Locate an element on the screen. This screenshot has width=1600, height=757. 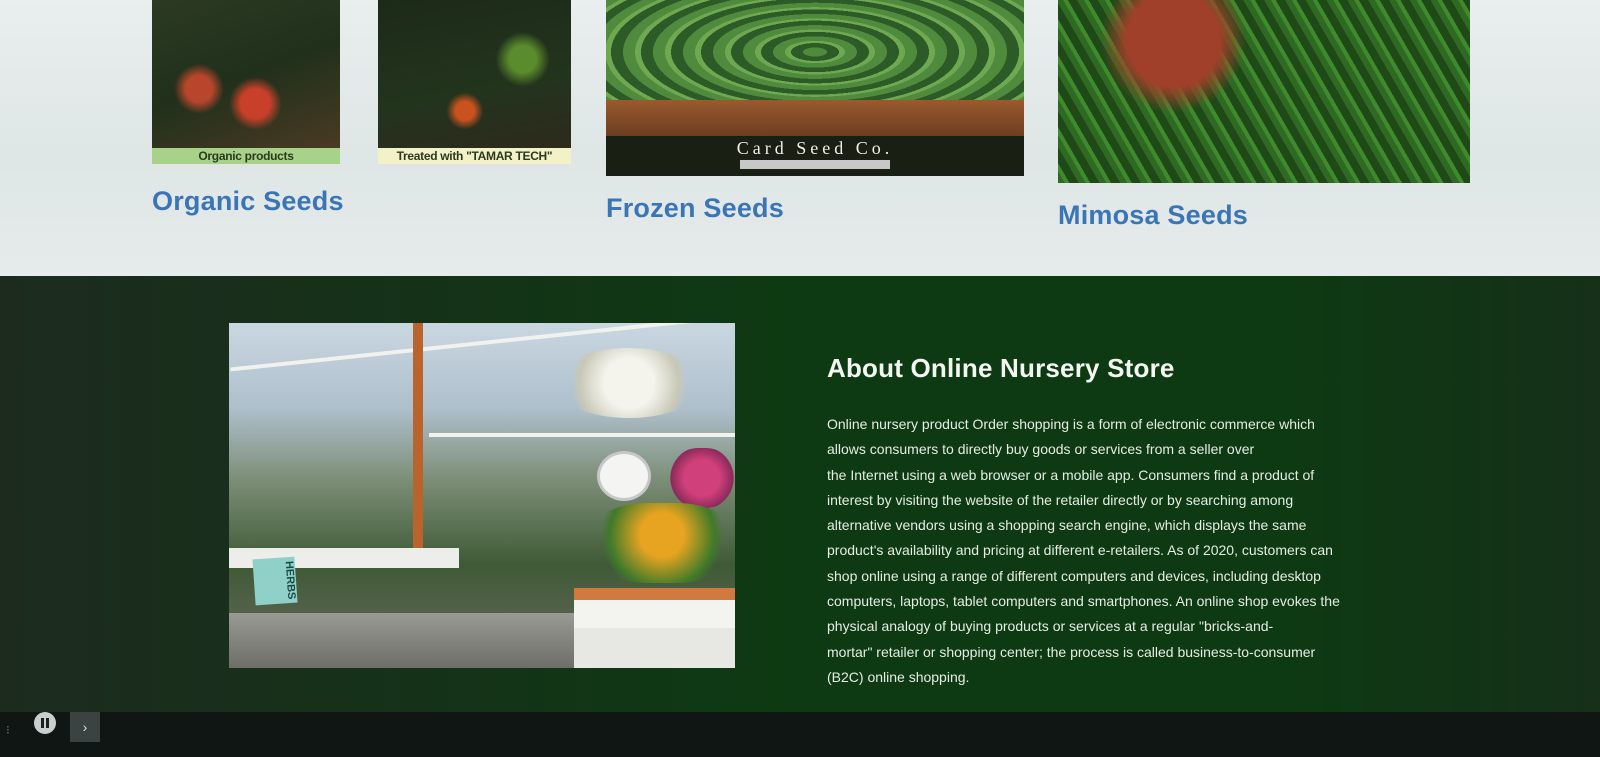
seed-brand-label: Card Seed Co. is located at coordinates (815, 148).